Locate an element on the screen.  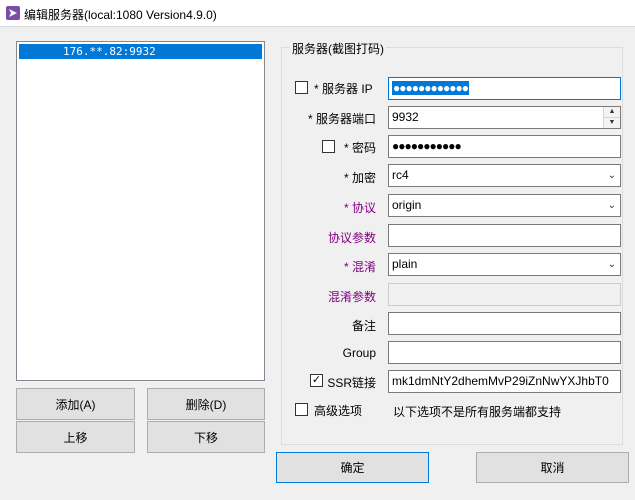
encryption-select: rc4 ⌄ is located at coordinates (504, 175).